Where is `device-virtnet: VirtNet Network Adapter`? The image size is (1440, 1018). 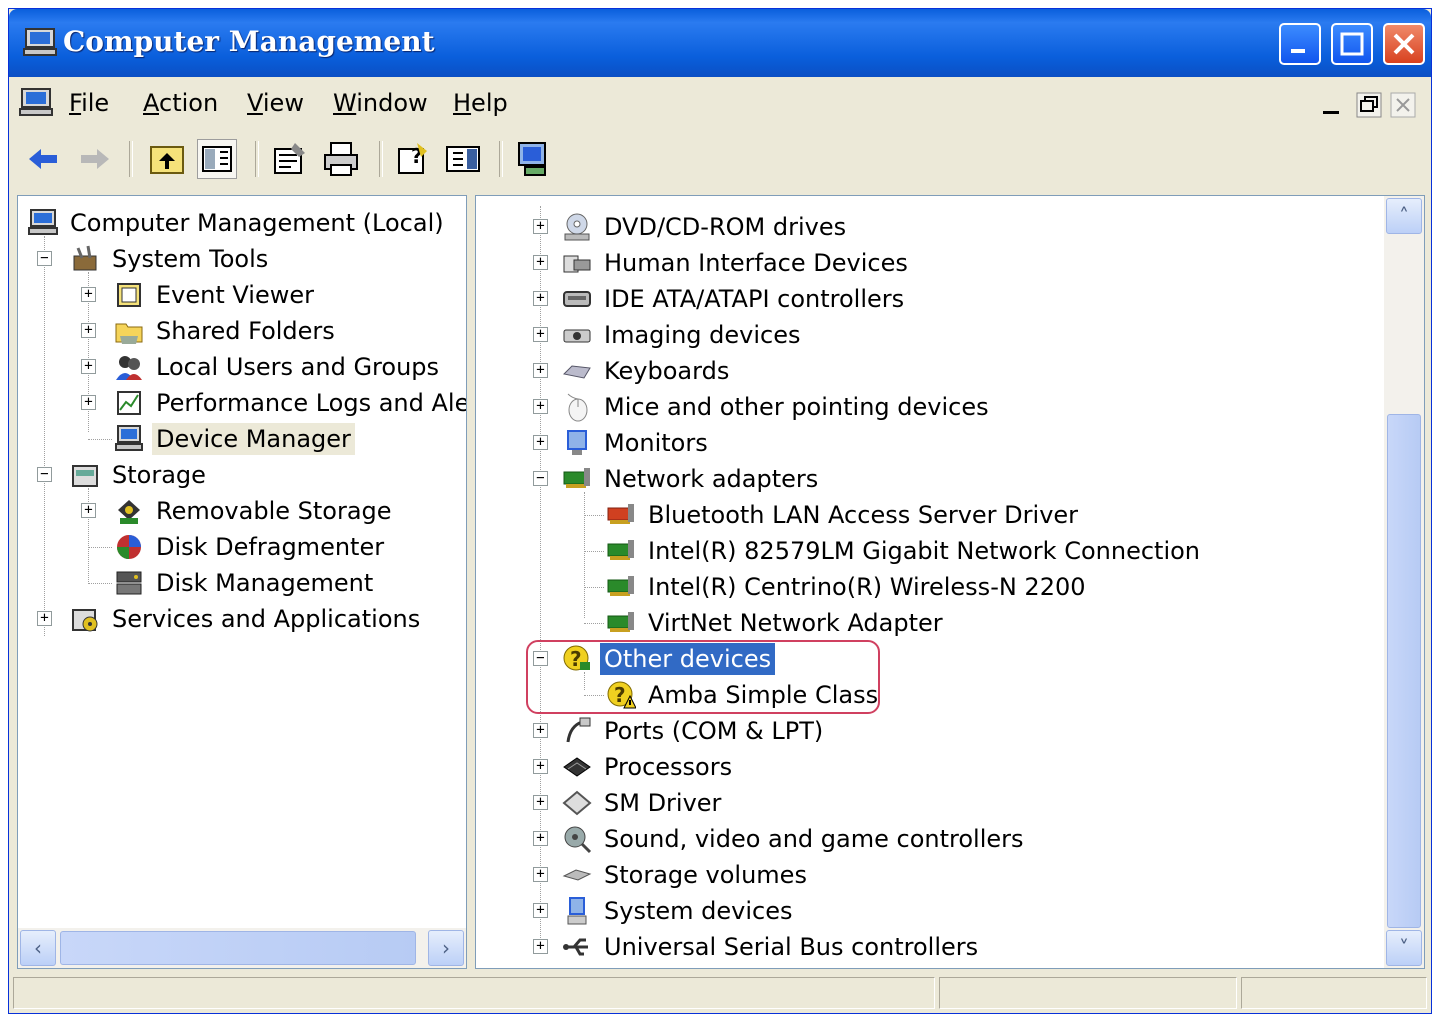 device-virtnet: VirtNet Network Adapter is located at coordinates (776, 623).